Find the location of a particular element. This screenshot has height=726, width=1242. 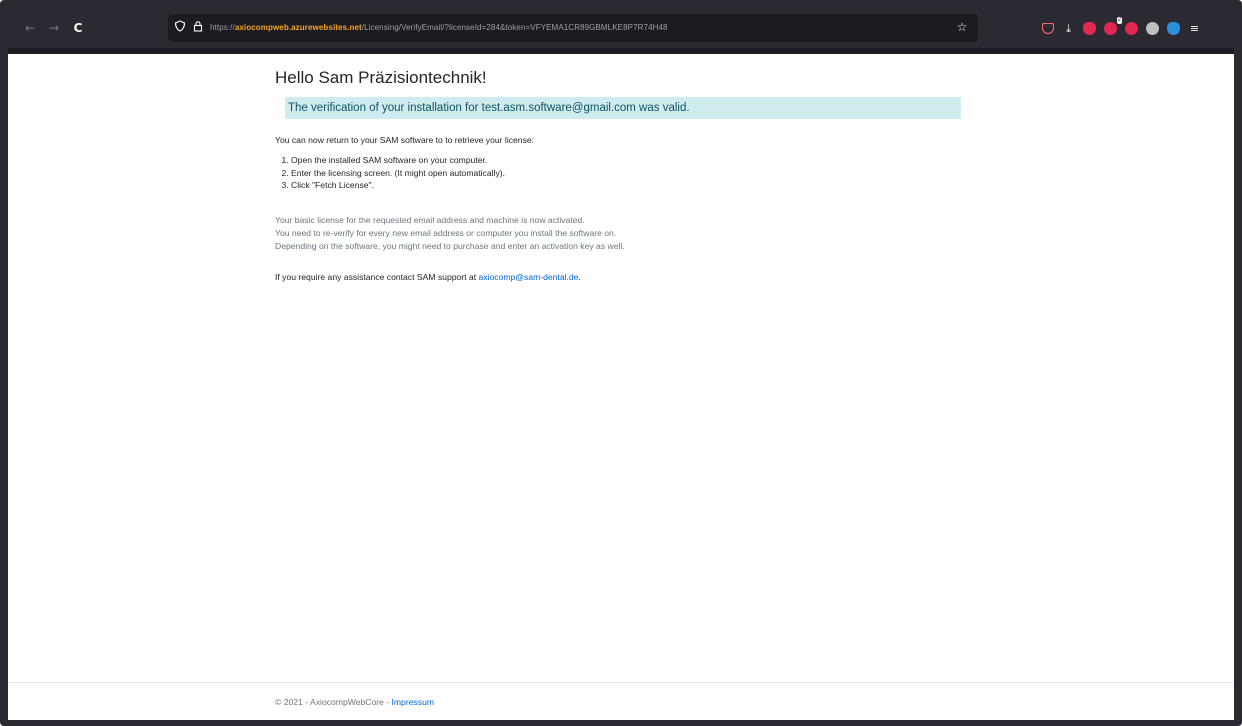

back-arrow-icon: ← is located at coordinates (30, 28).